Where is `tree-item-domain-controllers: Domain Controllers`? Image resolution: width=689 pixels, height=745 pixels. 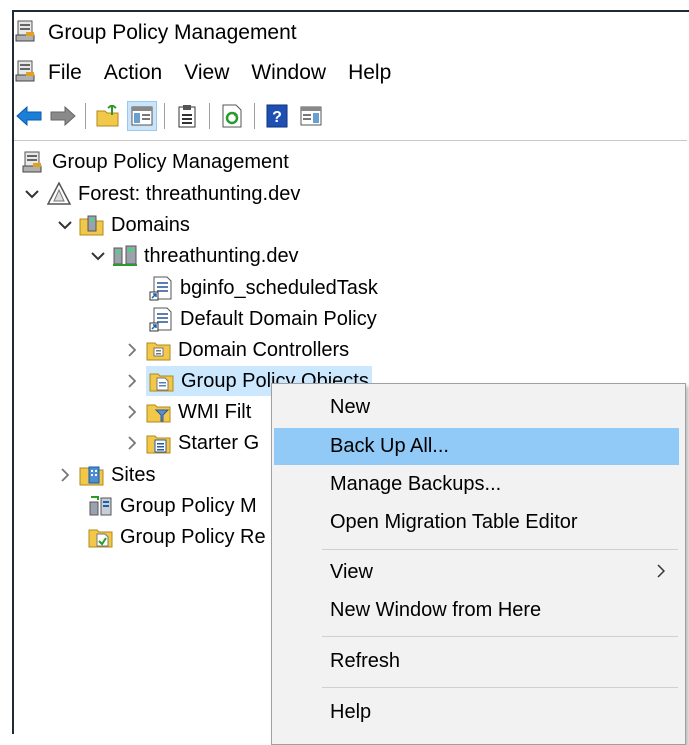
tree-item-domain-controllers: Domain Controllers is located at coordinates (235, 350).